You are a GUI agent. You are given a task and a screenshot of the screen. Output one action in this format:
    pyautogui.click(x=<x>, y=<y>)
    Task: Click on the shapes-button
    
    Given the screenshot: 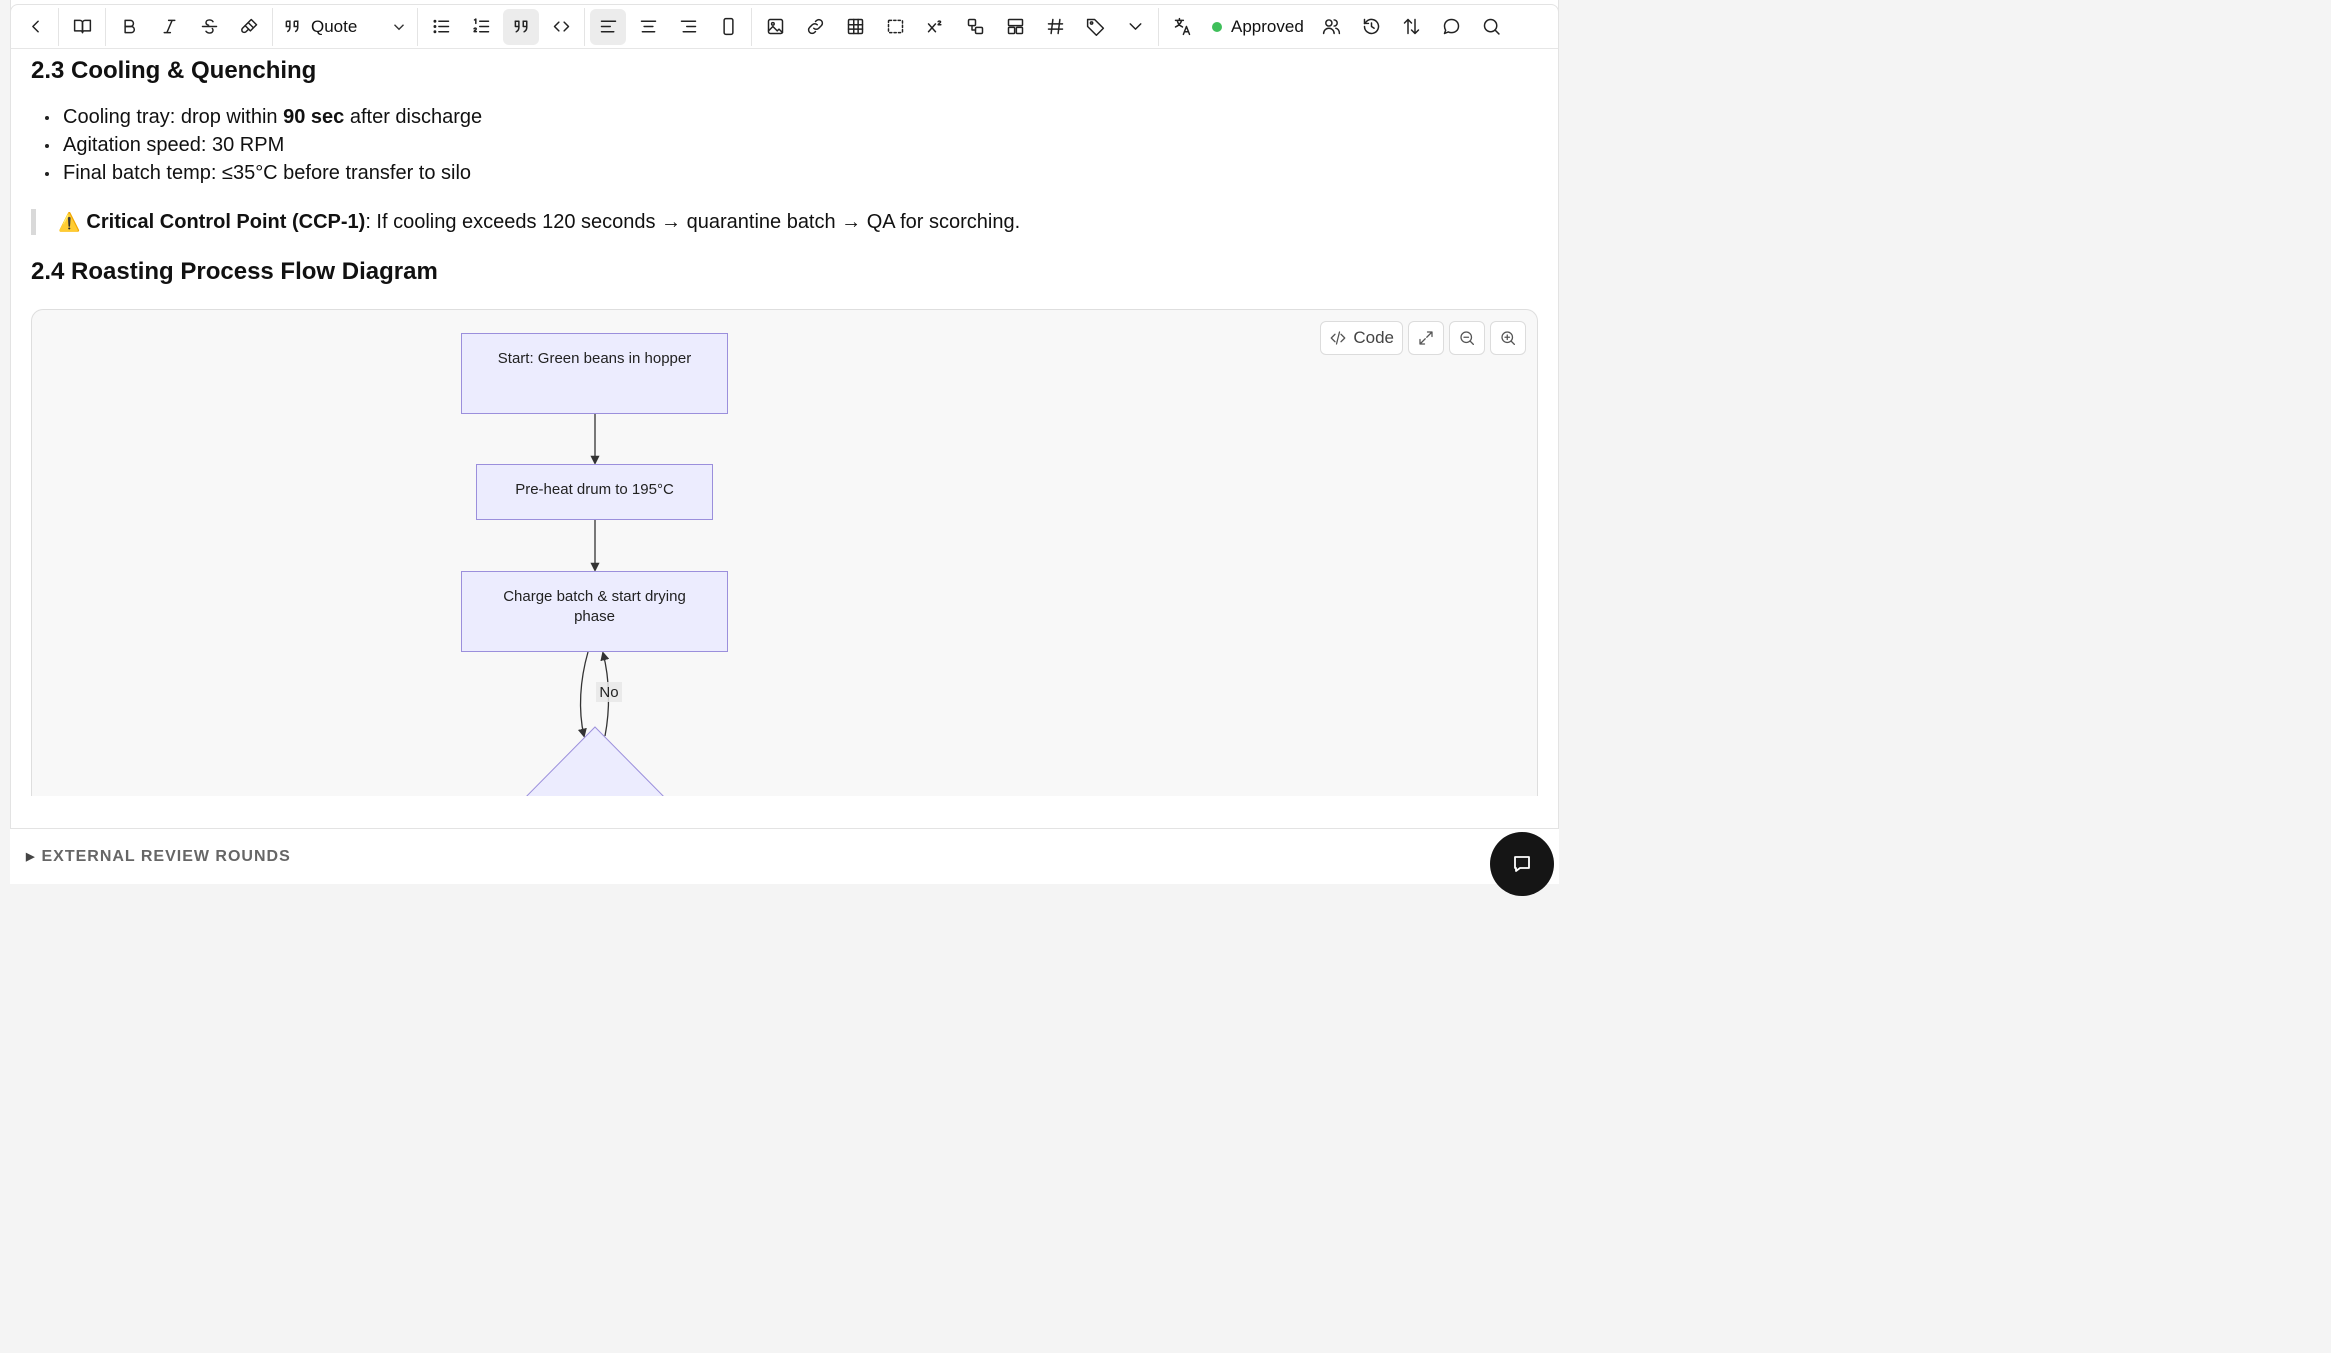 What is the action you would take?
    pyautogui.click(x=975, y=27)
    